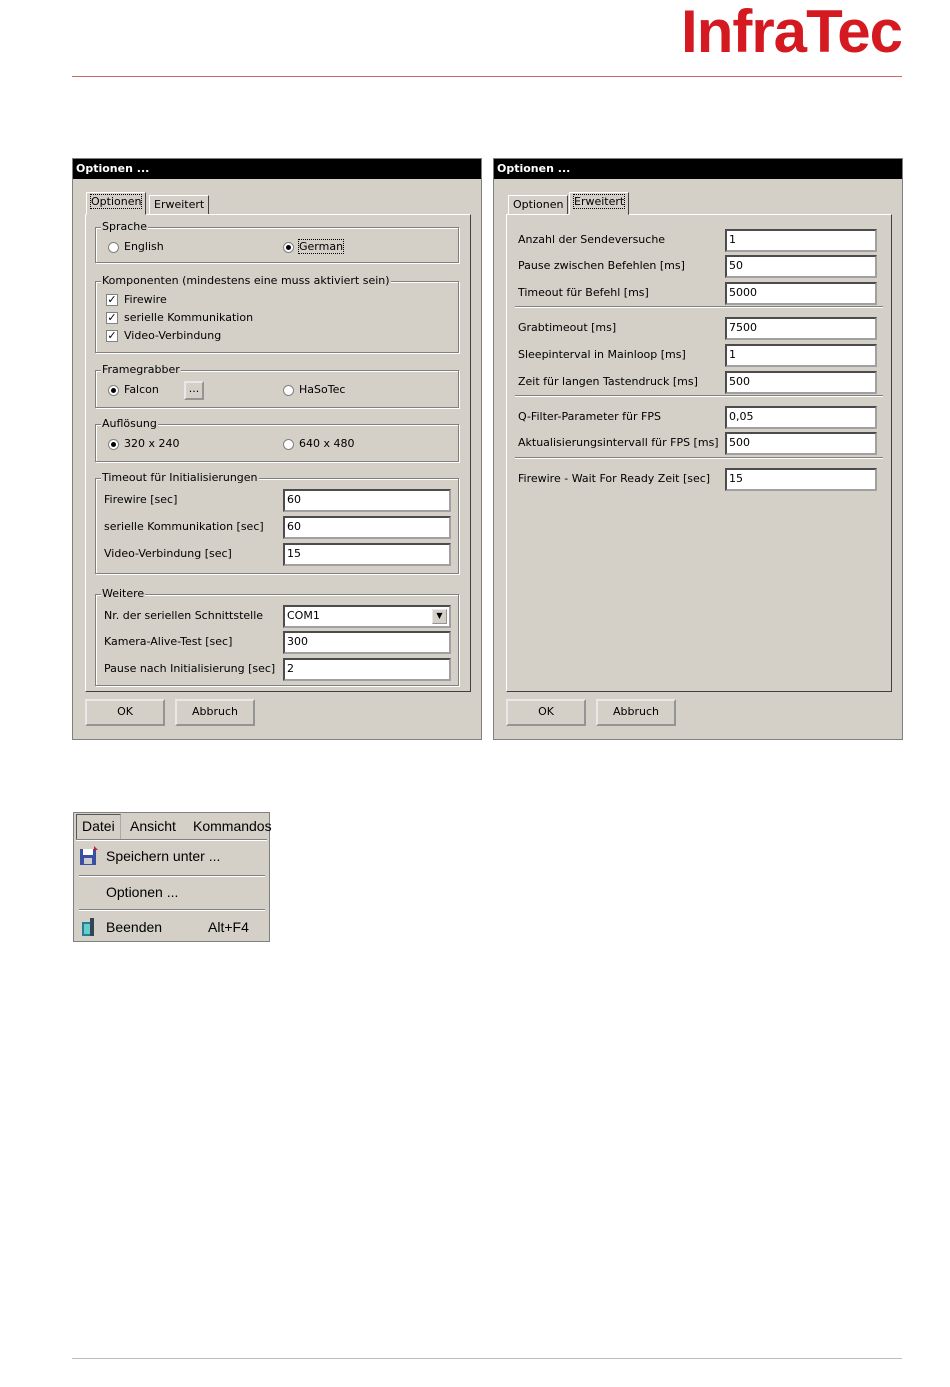 The image size is (950, 1387). I want to click on timeout-label: Timeout für Initialisierungen, so click(180, 477).